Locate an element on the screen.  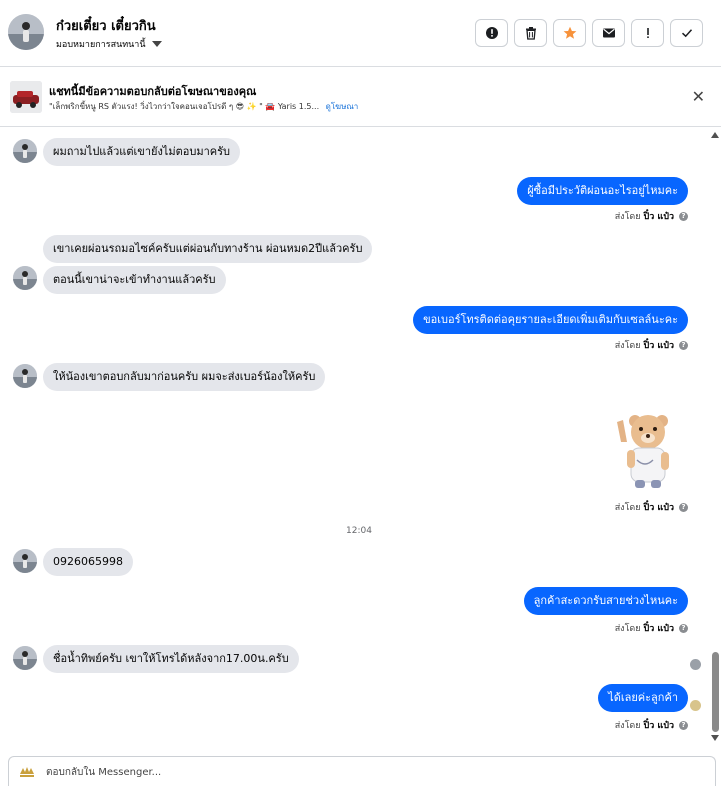
delete-button is located at coordinates (530, 33).